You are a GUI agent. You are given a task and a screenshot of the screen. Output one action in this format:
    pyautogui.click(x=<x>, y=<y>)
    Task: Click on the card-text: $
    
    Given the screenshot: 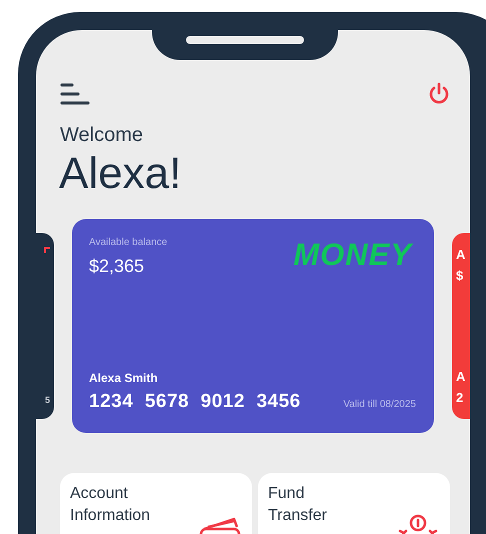 What is the action you would take?
    pyautogui.click(x=460, y=275)
    